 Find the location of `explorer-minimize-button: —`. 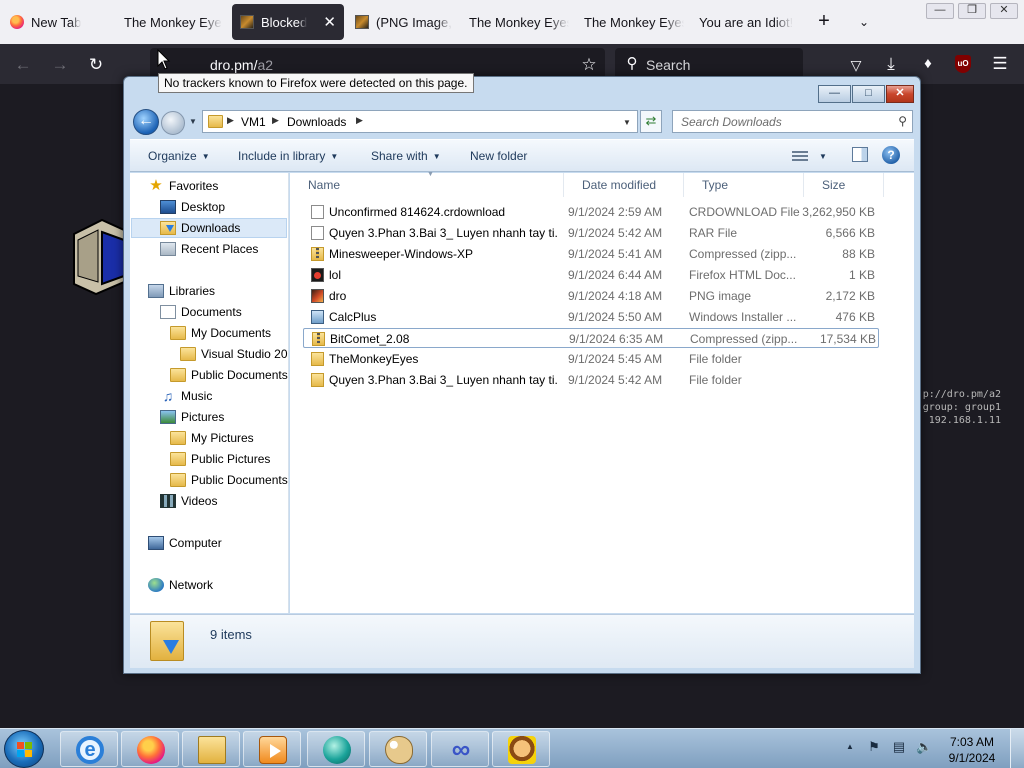

explorer-minimize-button: — is located at coordinates (834, 94).